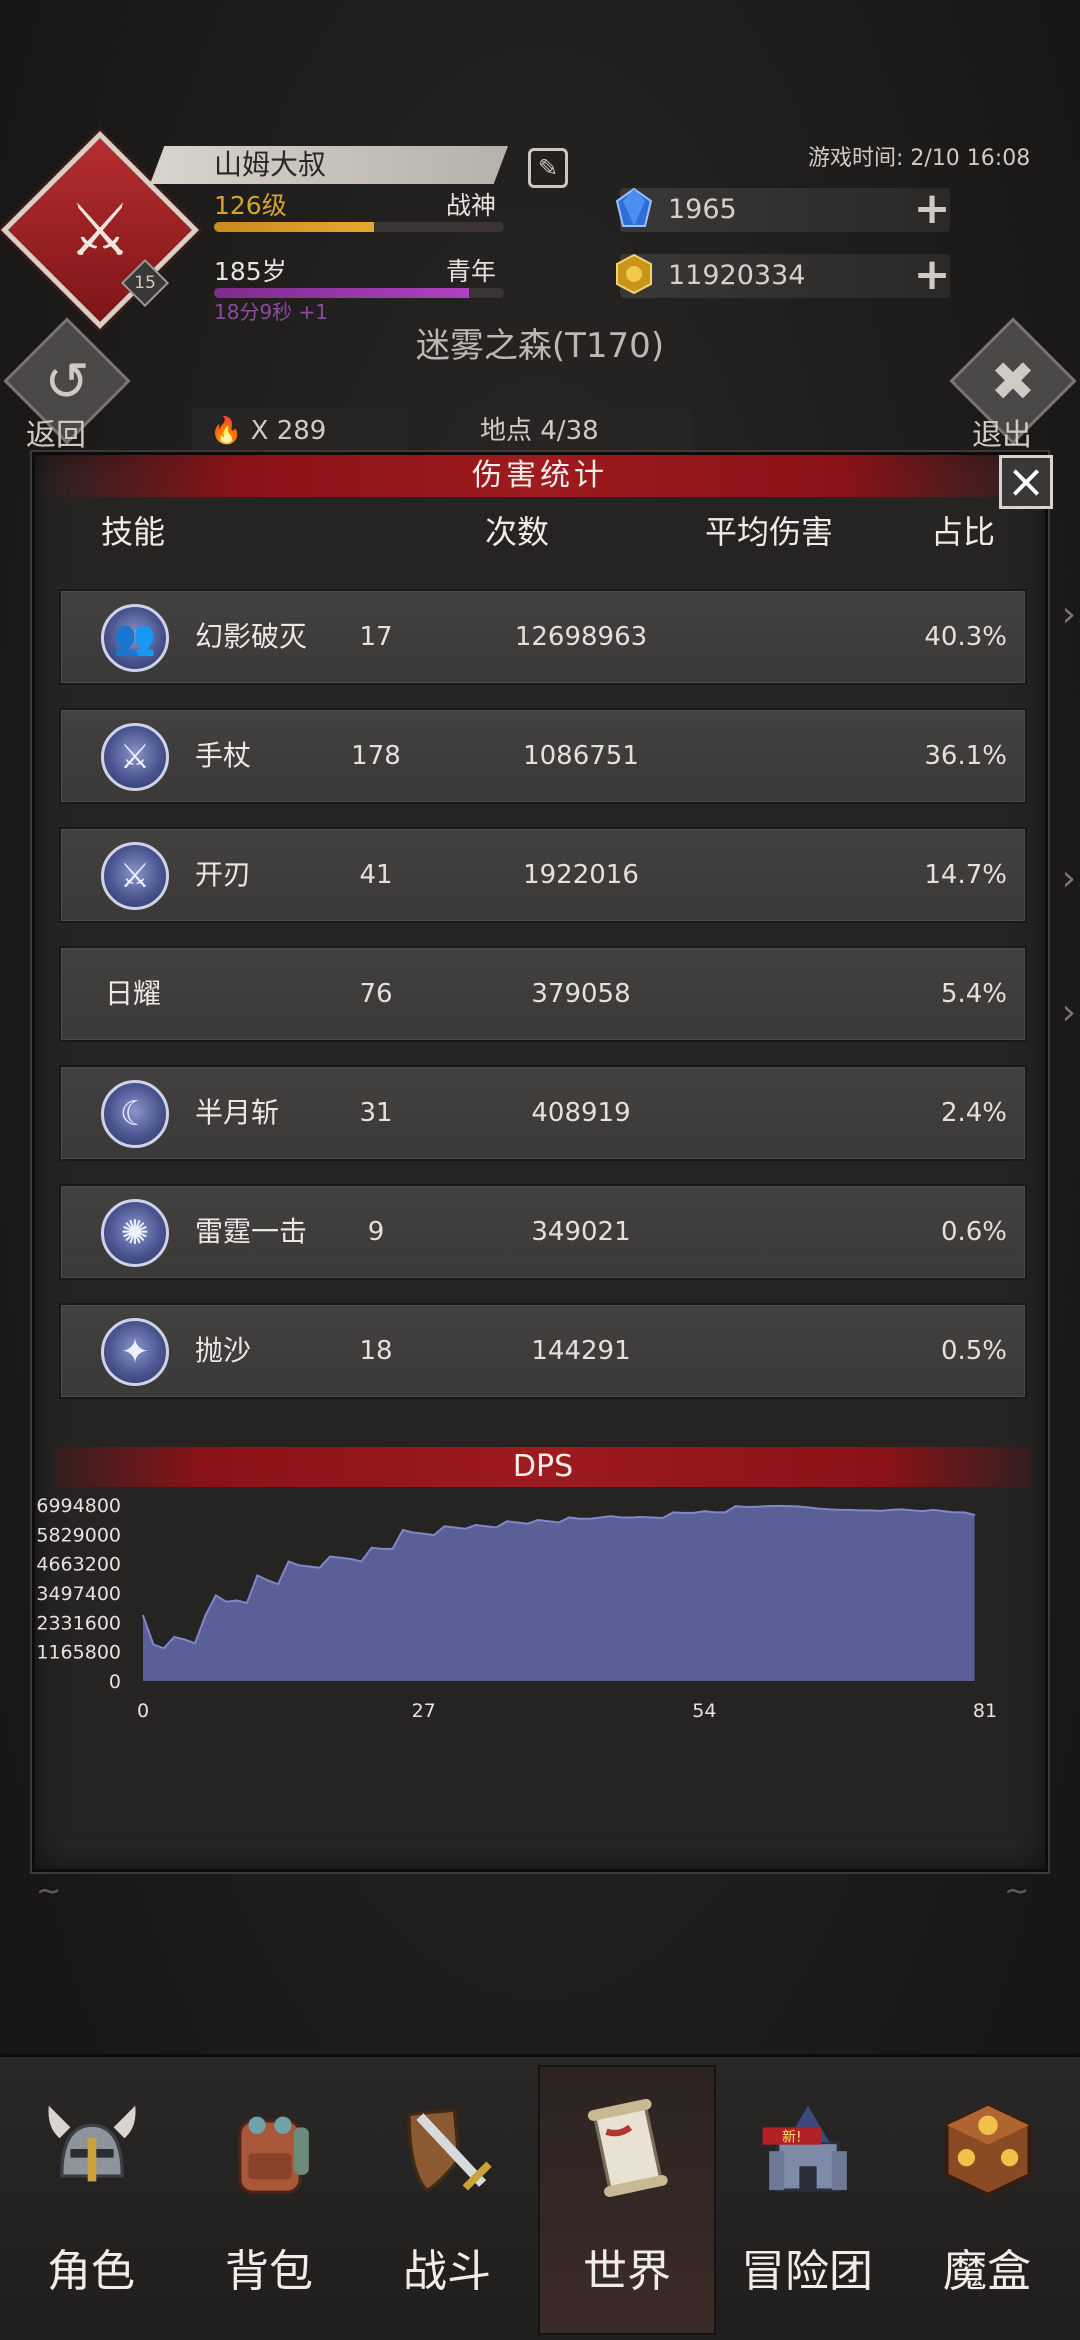  I want to click on add-gold-button: +, so click(932, 275).